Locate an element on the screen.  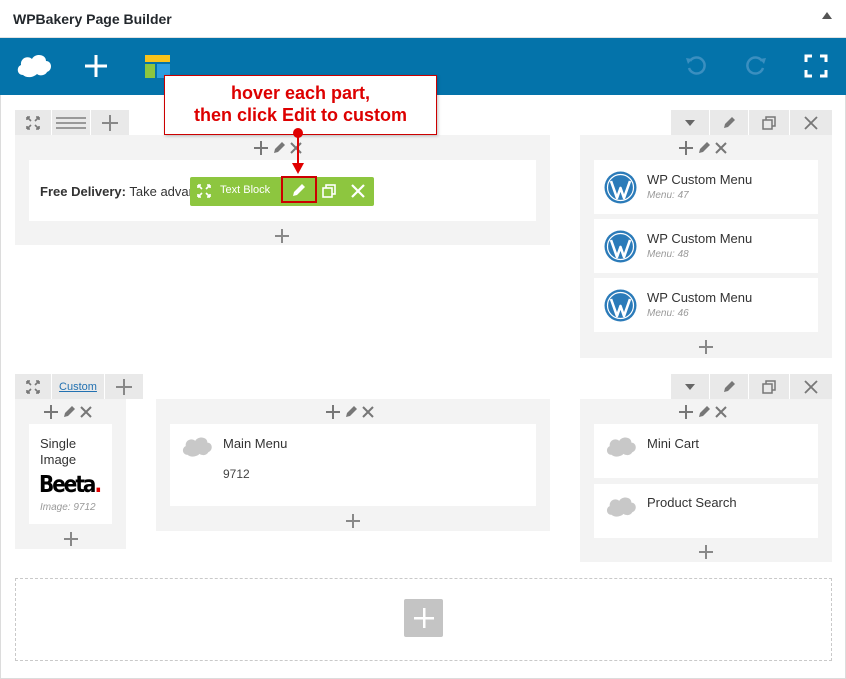
tab-custom-label: Custom is located at coordinates (78, 386).